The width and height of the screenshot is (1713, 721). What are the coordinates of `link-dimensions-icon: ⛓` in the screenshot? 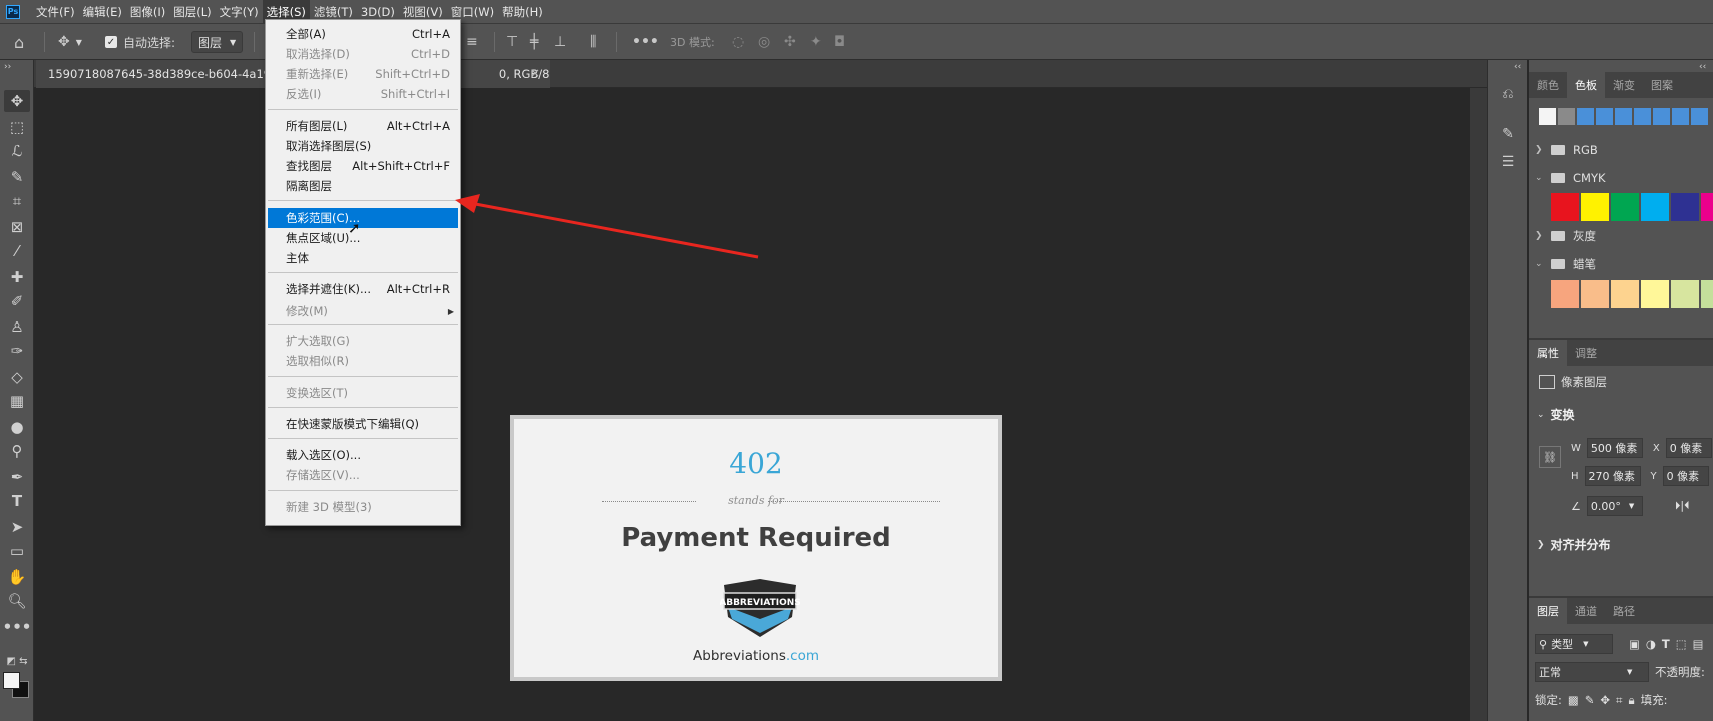 It's located at (1550, 457).